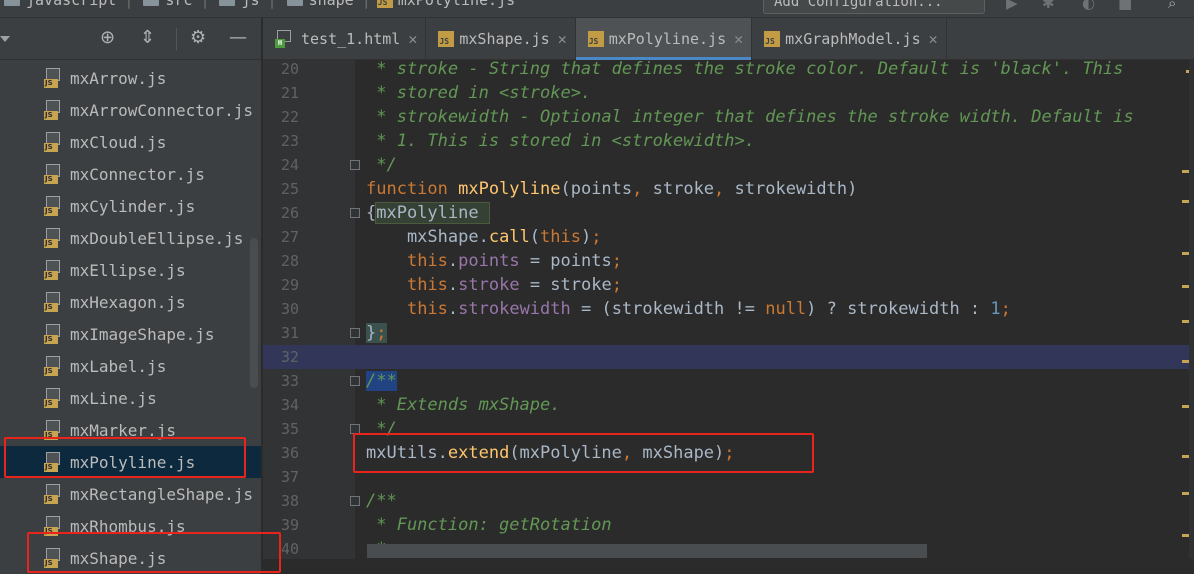 The height and width of the screenshot is (574, 1194). Describe the element at coordinates (289, 333) in the screenshot. I see `line-number: 31` at that location.